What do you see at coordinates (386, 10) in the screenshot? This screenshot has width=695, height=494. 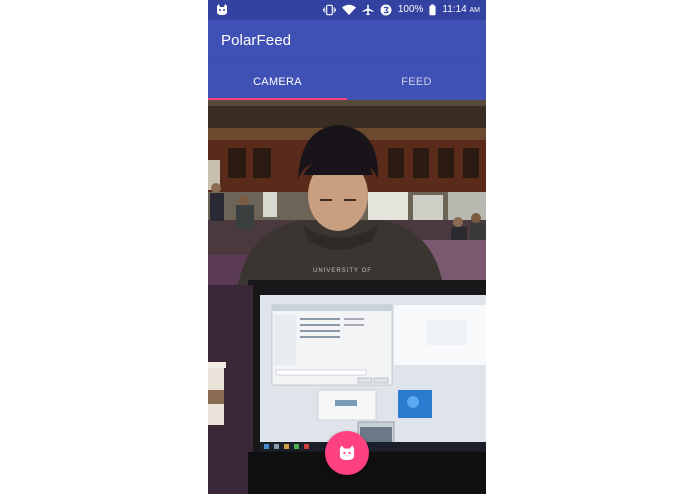 I see `data-saver-icon` at bounding box center [386, 10].